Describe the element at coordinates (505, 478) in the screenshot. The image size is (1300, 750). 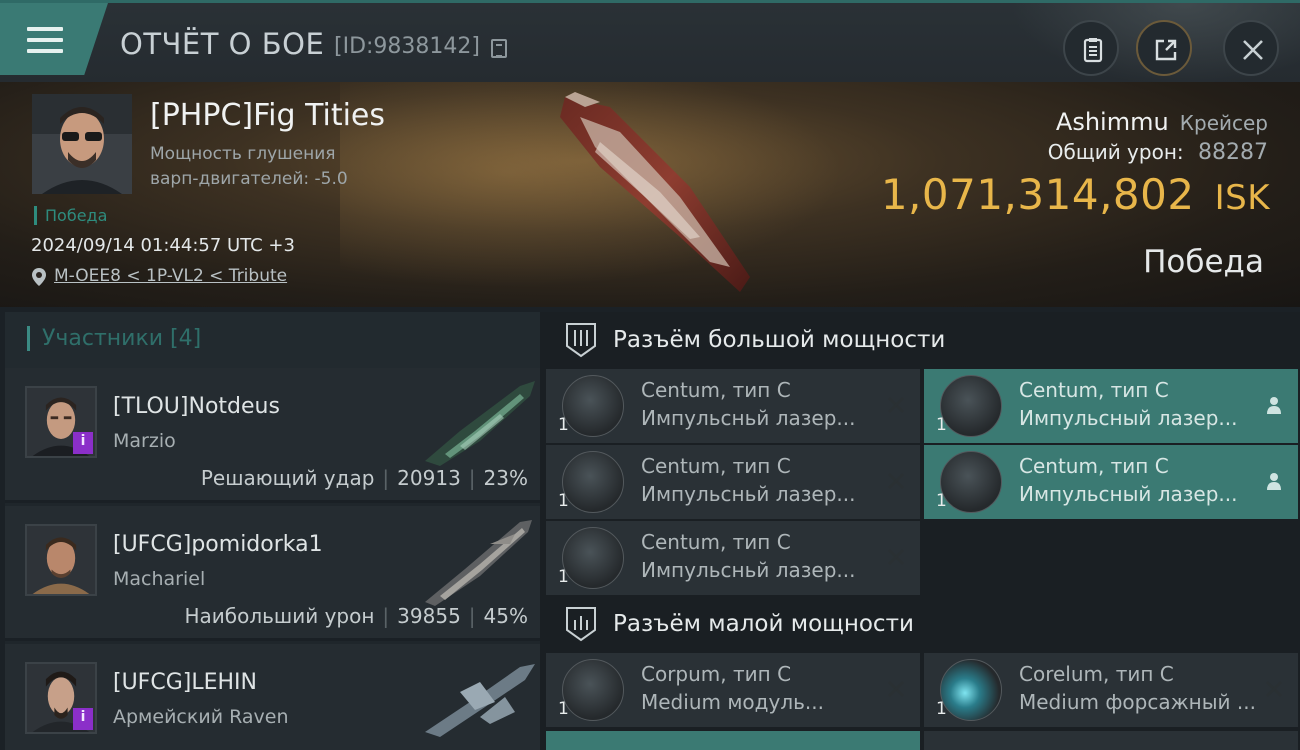
I see `attacker-percent: 23%` at that location.